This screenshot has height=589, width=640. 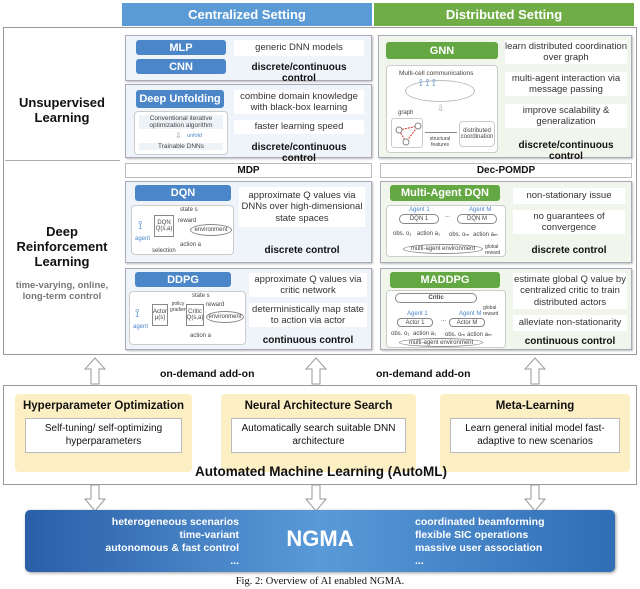 What do you see at coordinates (445, 280) in the screenshot?
I see `maddpg-label: MADDPG` at bounding box center [445, 280].